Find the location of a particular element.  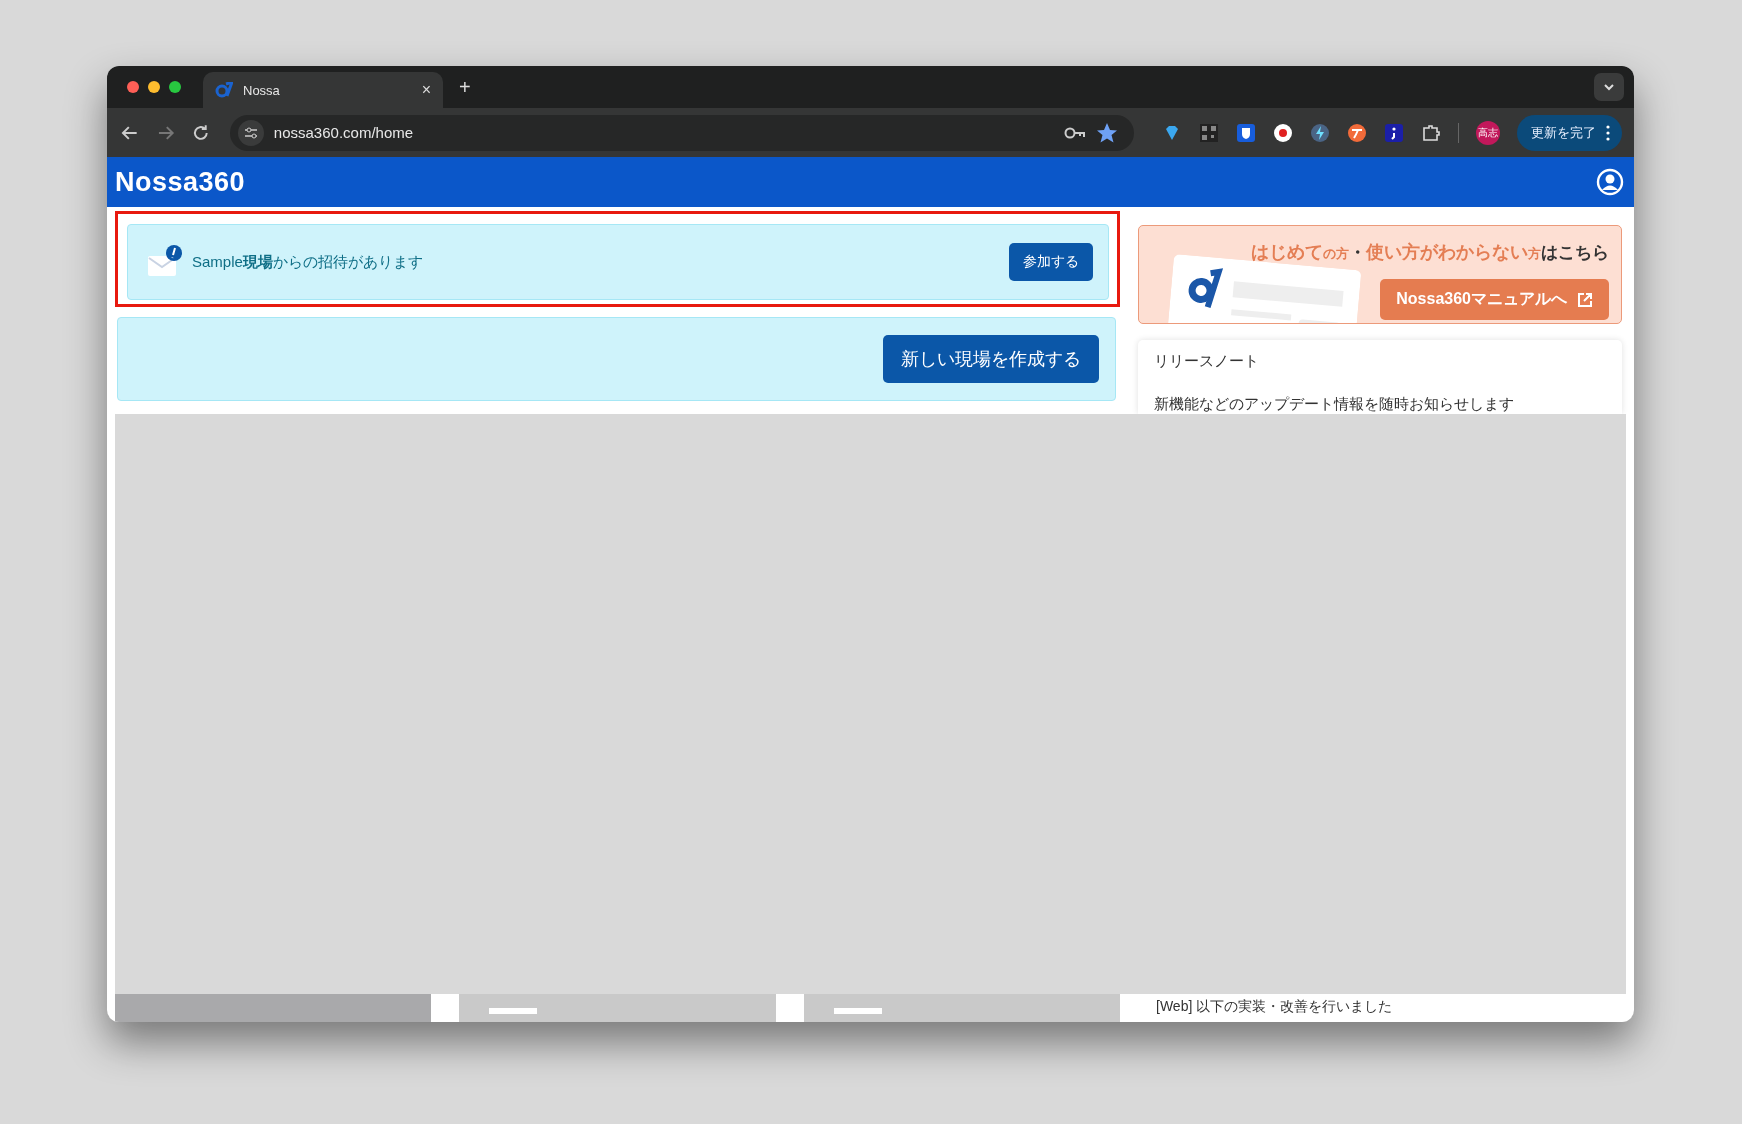

new-tab-button: + is located at coordinates (465, 87).